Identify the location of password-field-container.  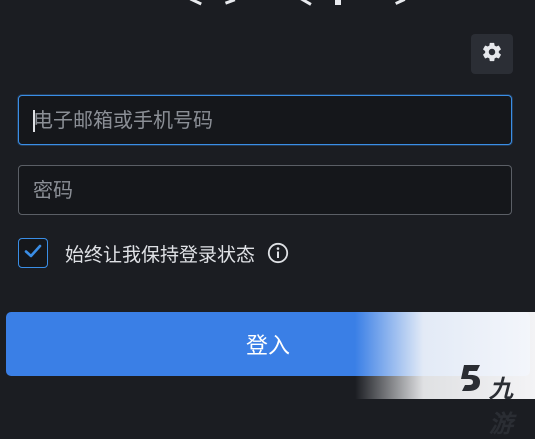
(265, 190).